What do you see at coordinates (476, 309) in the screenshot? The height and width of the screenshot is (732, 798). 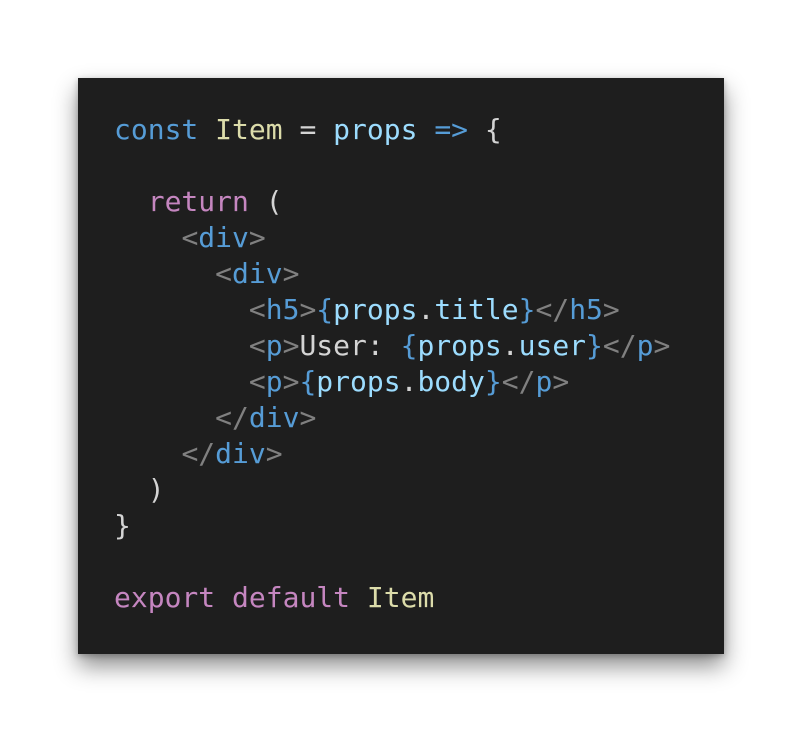 I see `code-token-variable: title` at bounding box center [476, 309].